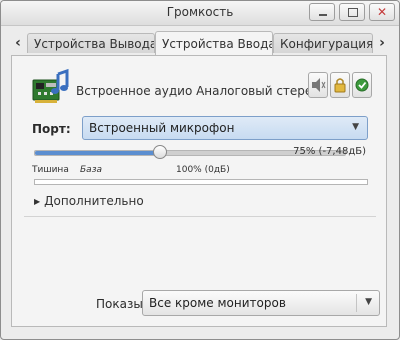 This screenshot has width=400, height=340. Describe the element at coordinates (50, 170) in the screenshot. I see `mark-silence: Тишина` at that location.